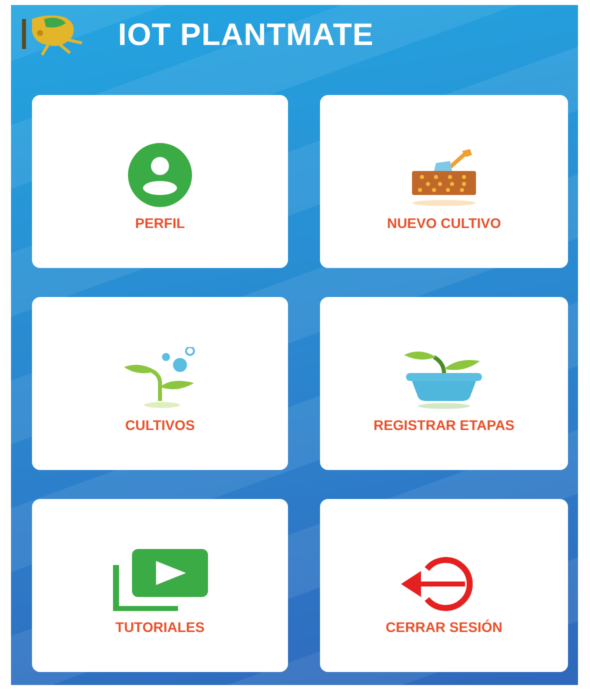 The image size is (590, 689). What do you see at coordinates (246, 35) in the screenshot?
I see `app-title: IOT PLANTMATE` at bounding box center [246, 35].